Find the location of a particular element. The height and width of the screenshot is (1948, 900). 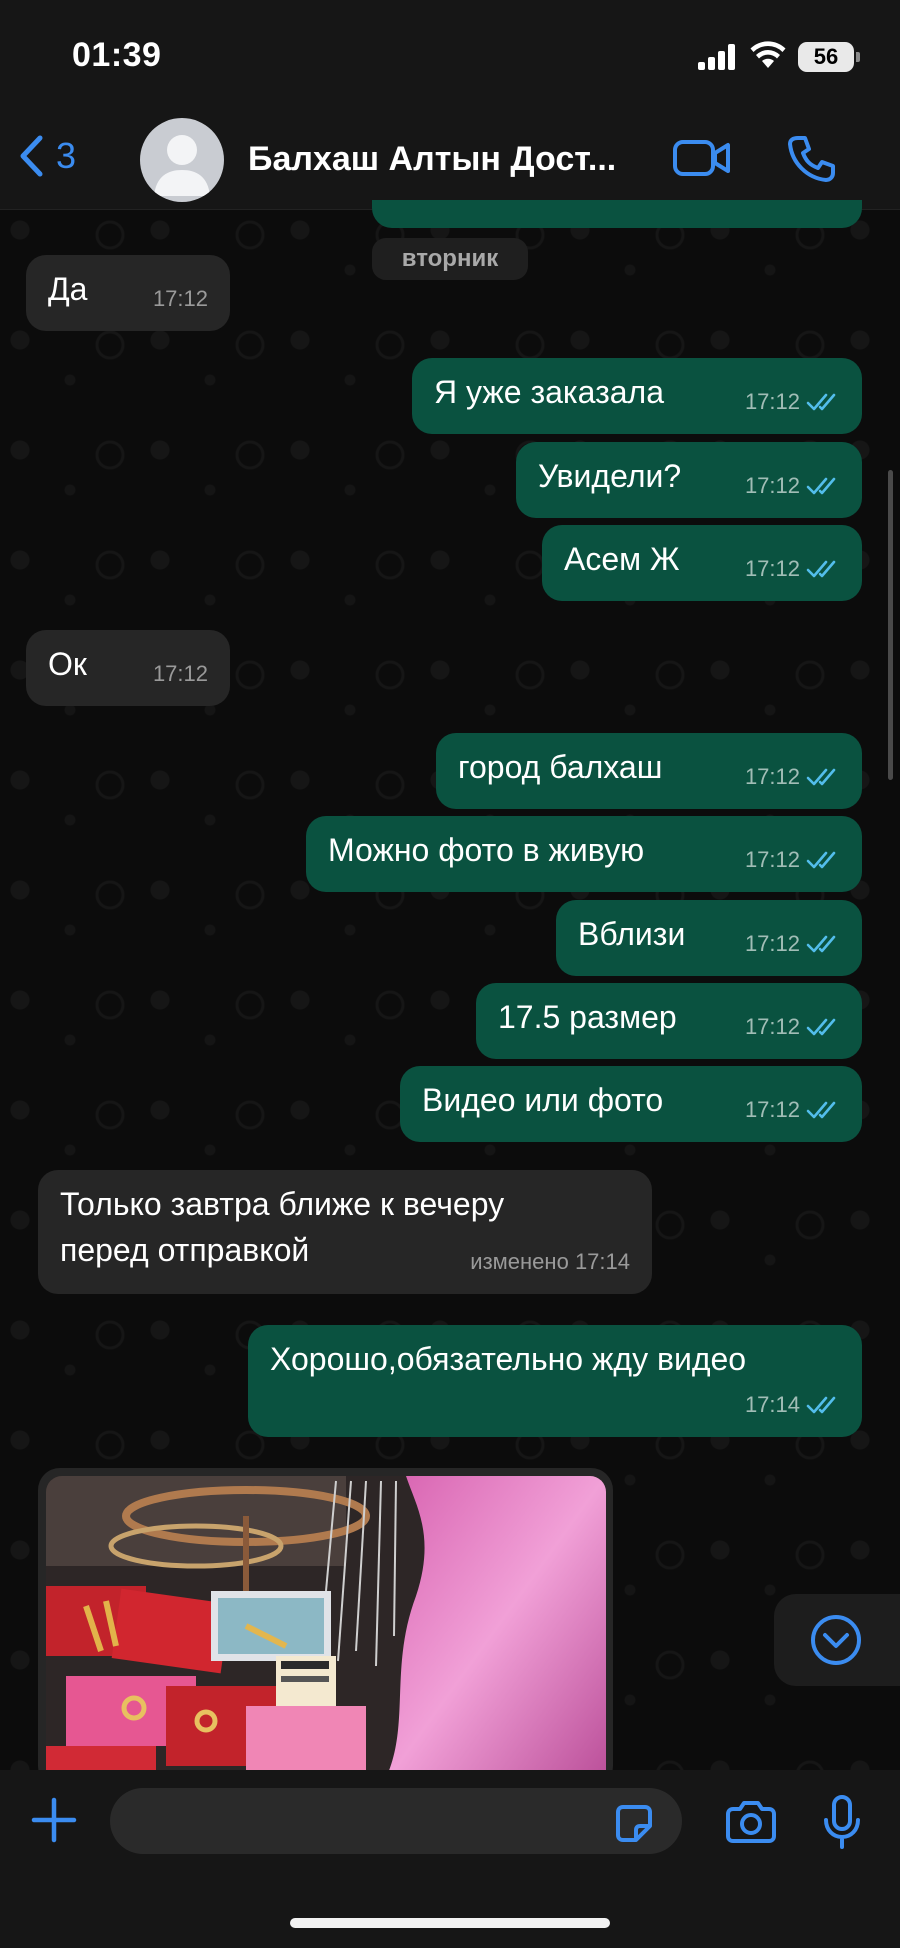

scrollbar is located at coordinates (890, 625).